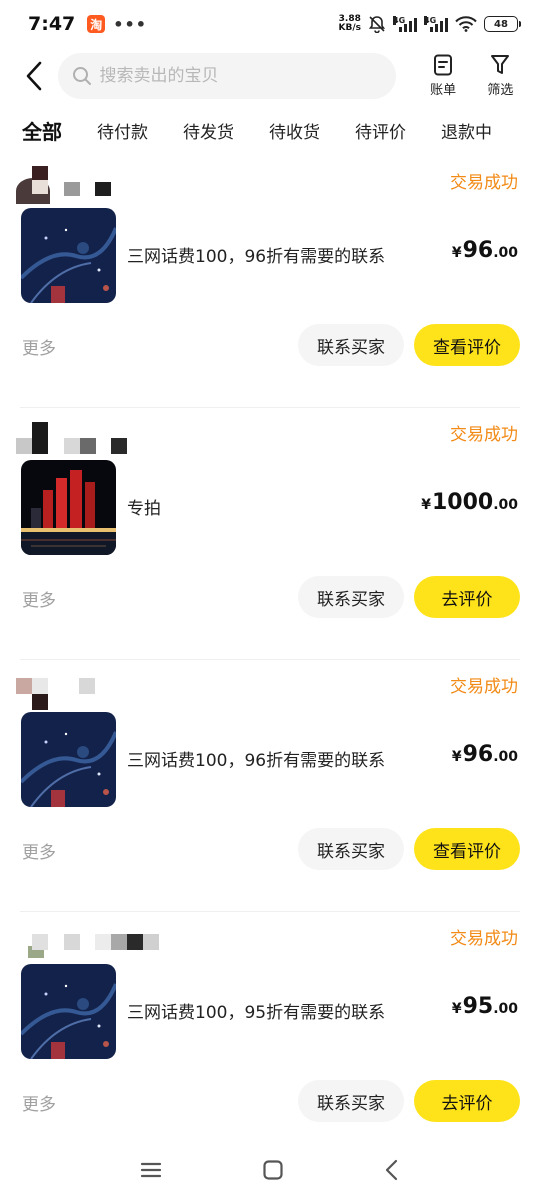 The image size is (540, 1200). What do you see at coordinates (349, 23) in the screenshot?
I see `network-speed: 3.88 KB/s` at bounding box center [349, 23].